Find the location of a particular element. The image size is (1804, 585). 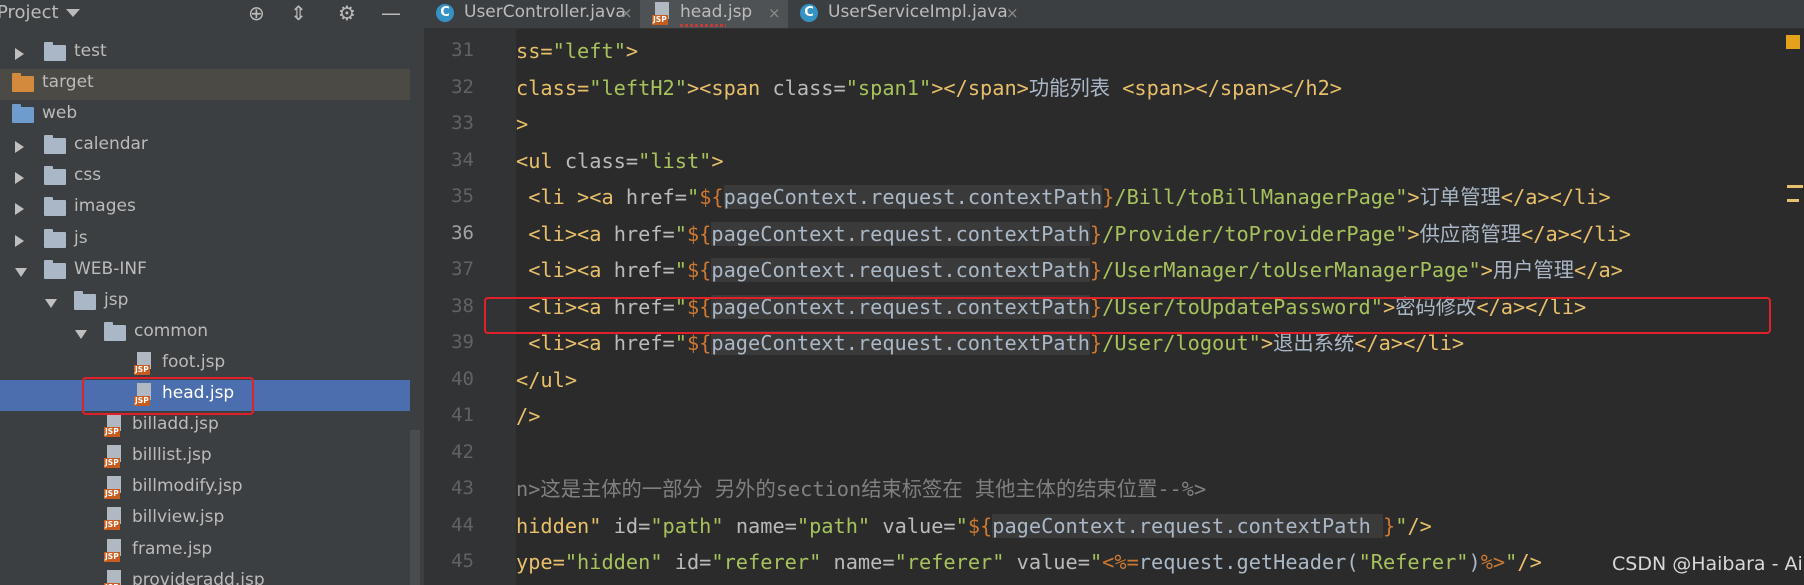

line-number: 44 is located at coordinates (462, 524).